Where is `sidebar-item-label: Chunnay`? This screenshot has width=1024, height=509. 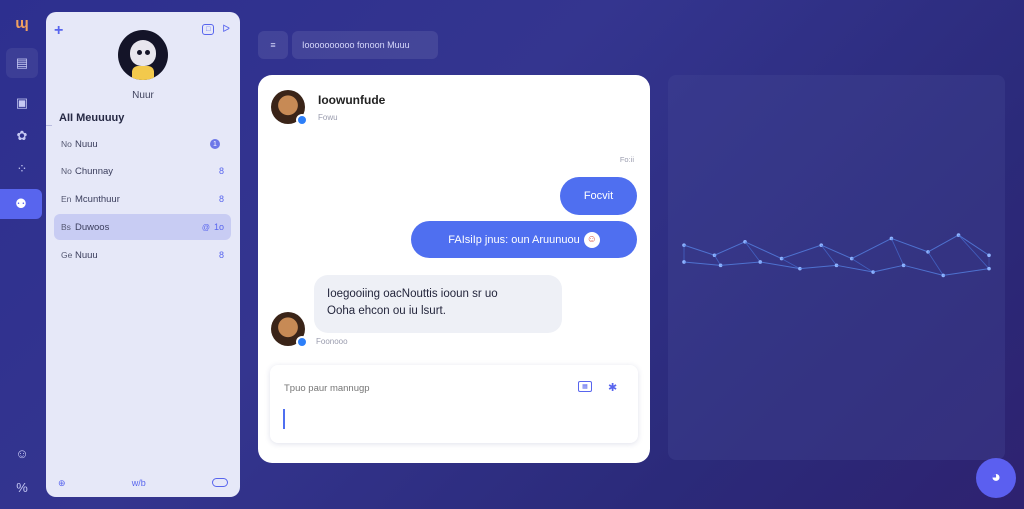
sidebar-item-label: Chunnay is located at coordinates (94, 171).